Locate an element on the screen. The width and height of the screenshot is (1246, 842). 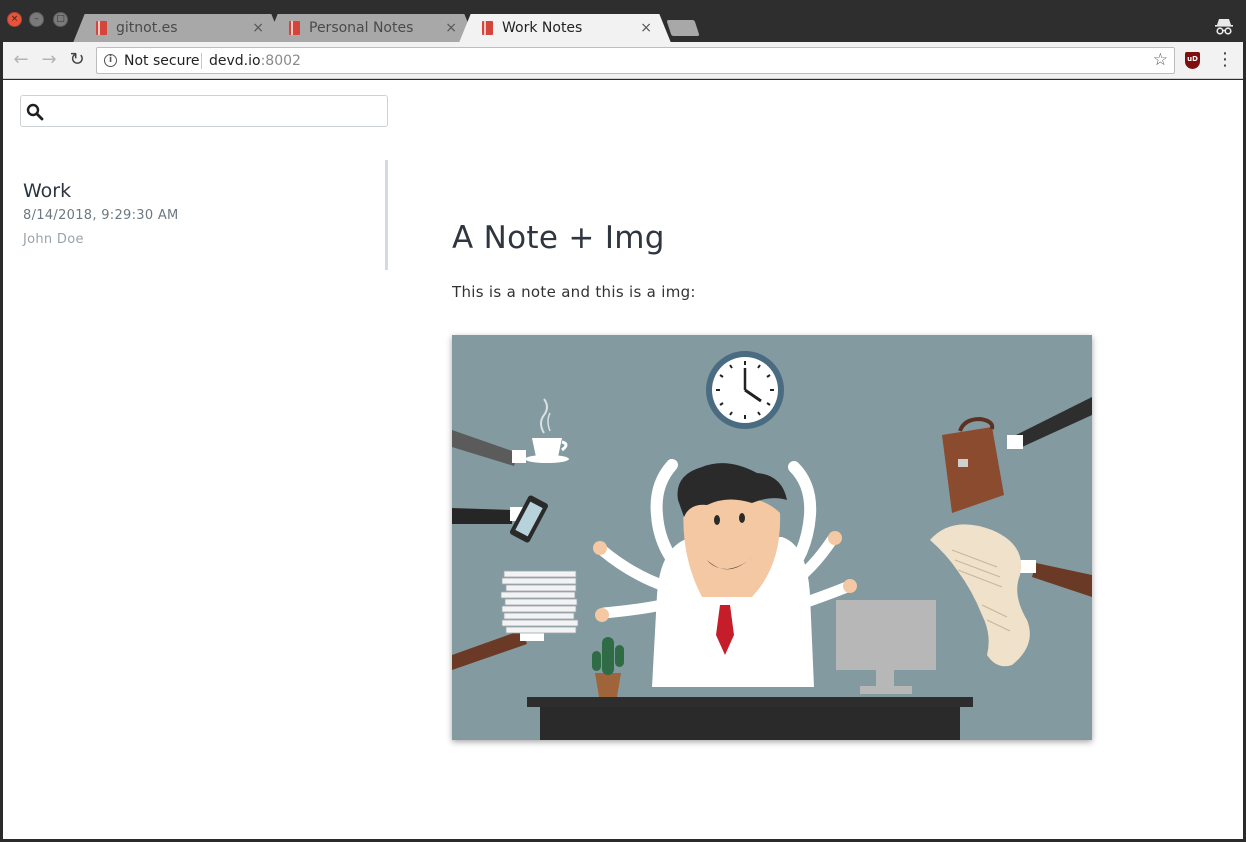
search-icon is located at coordinates (35, 112).